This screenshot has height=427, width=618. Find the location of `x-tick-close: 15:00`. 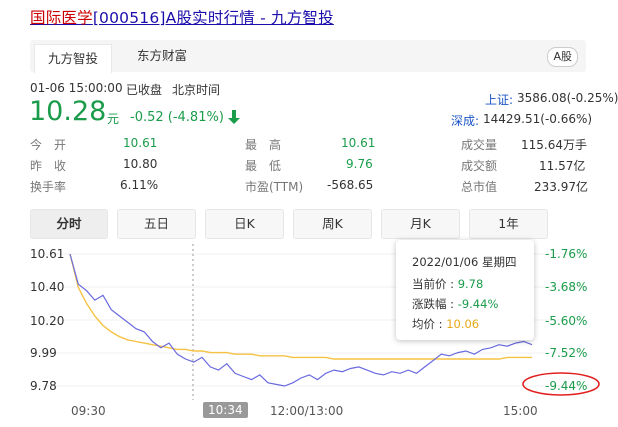

x-tick-close: 15:00 is located at coordinates (520, 411).